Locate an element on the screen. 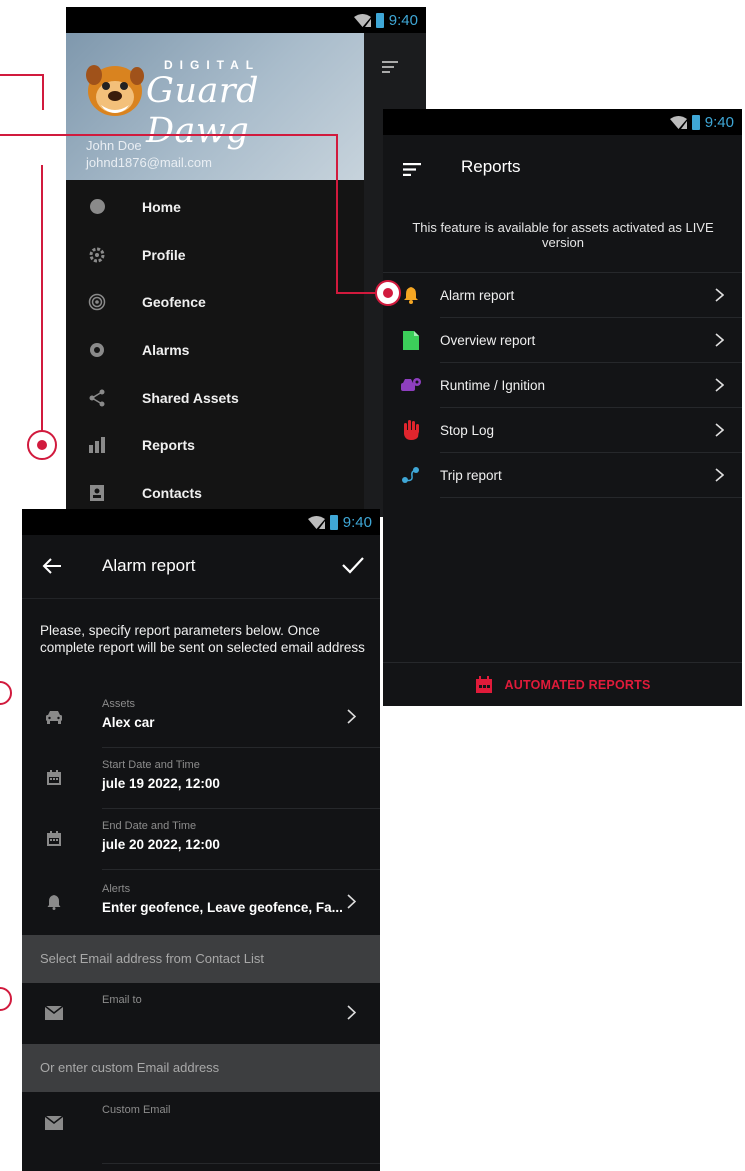 The image size is (745, 1171). assets-value: Alex car is located at coordinates (128, 722).